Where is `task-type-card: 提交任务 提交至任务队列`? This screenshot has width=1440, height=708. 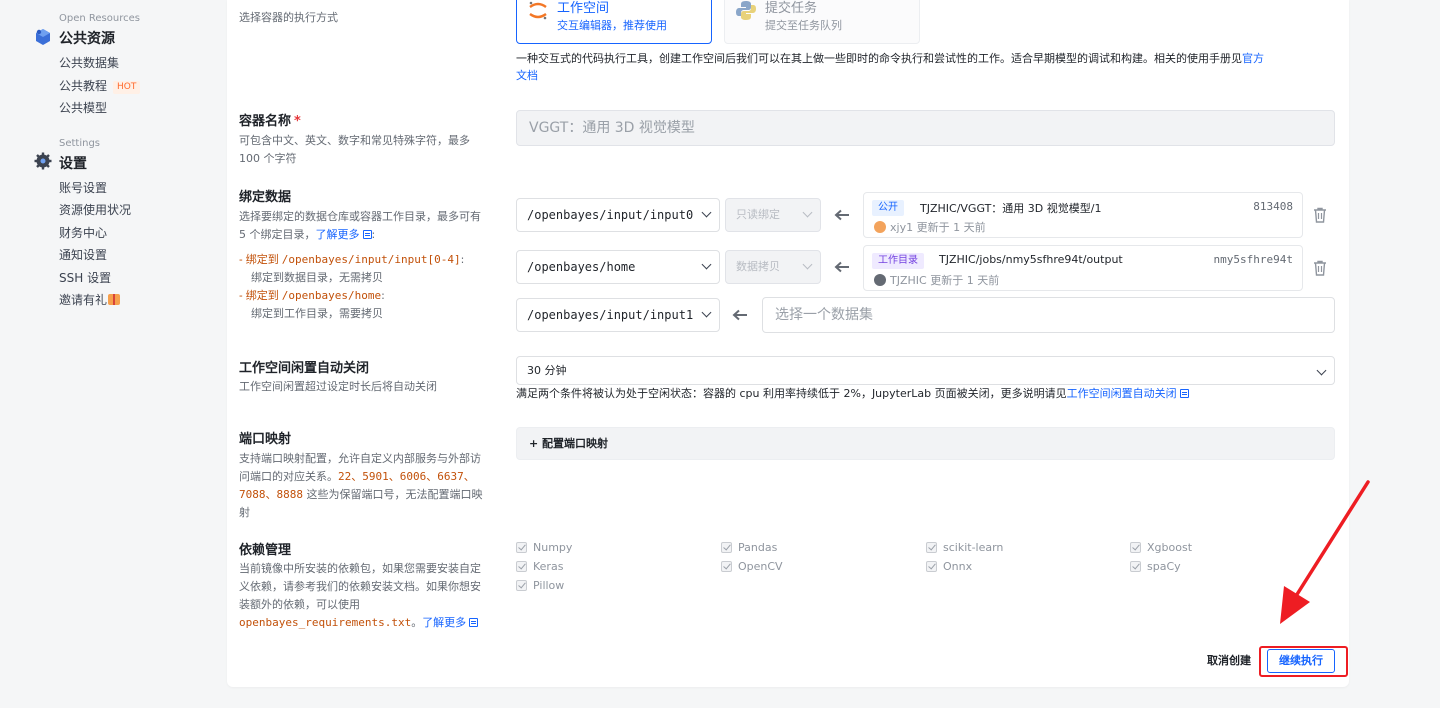 task-type-card: 提交任务 提交至任务队列 is located at coordinates (822, 22).